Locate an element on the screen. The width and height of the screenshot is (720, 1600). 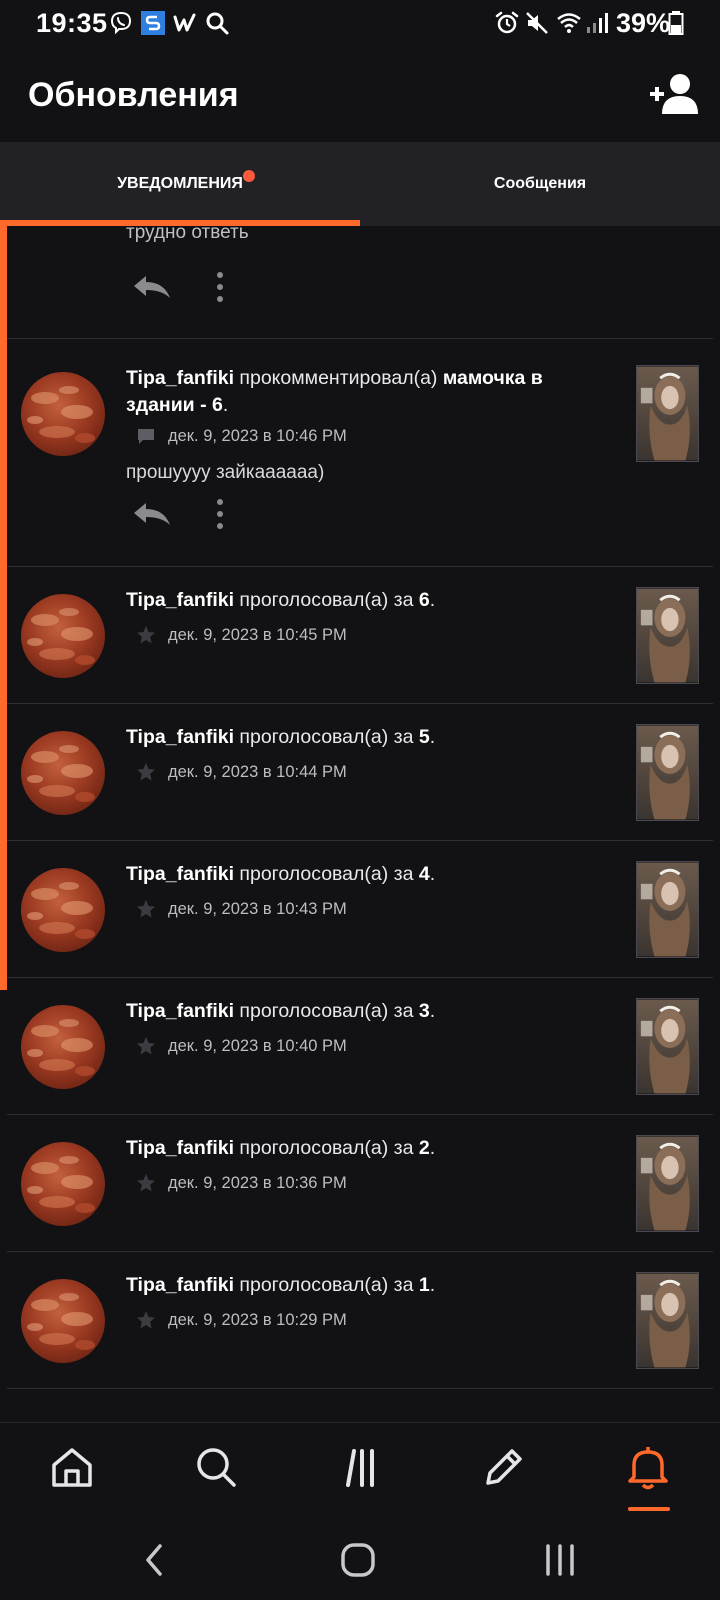
status-time: 19:35 is located at coordinates (72, 23).